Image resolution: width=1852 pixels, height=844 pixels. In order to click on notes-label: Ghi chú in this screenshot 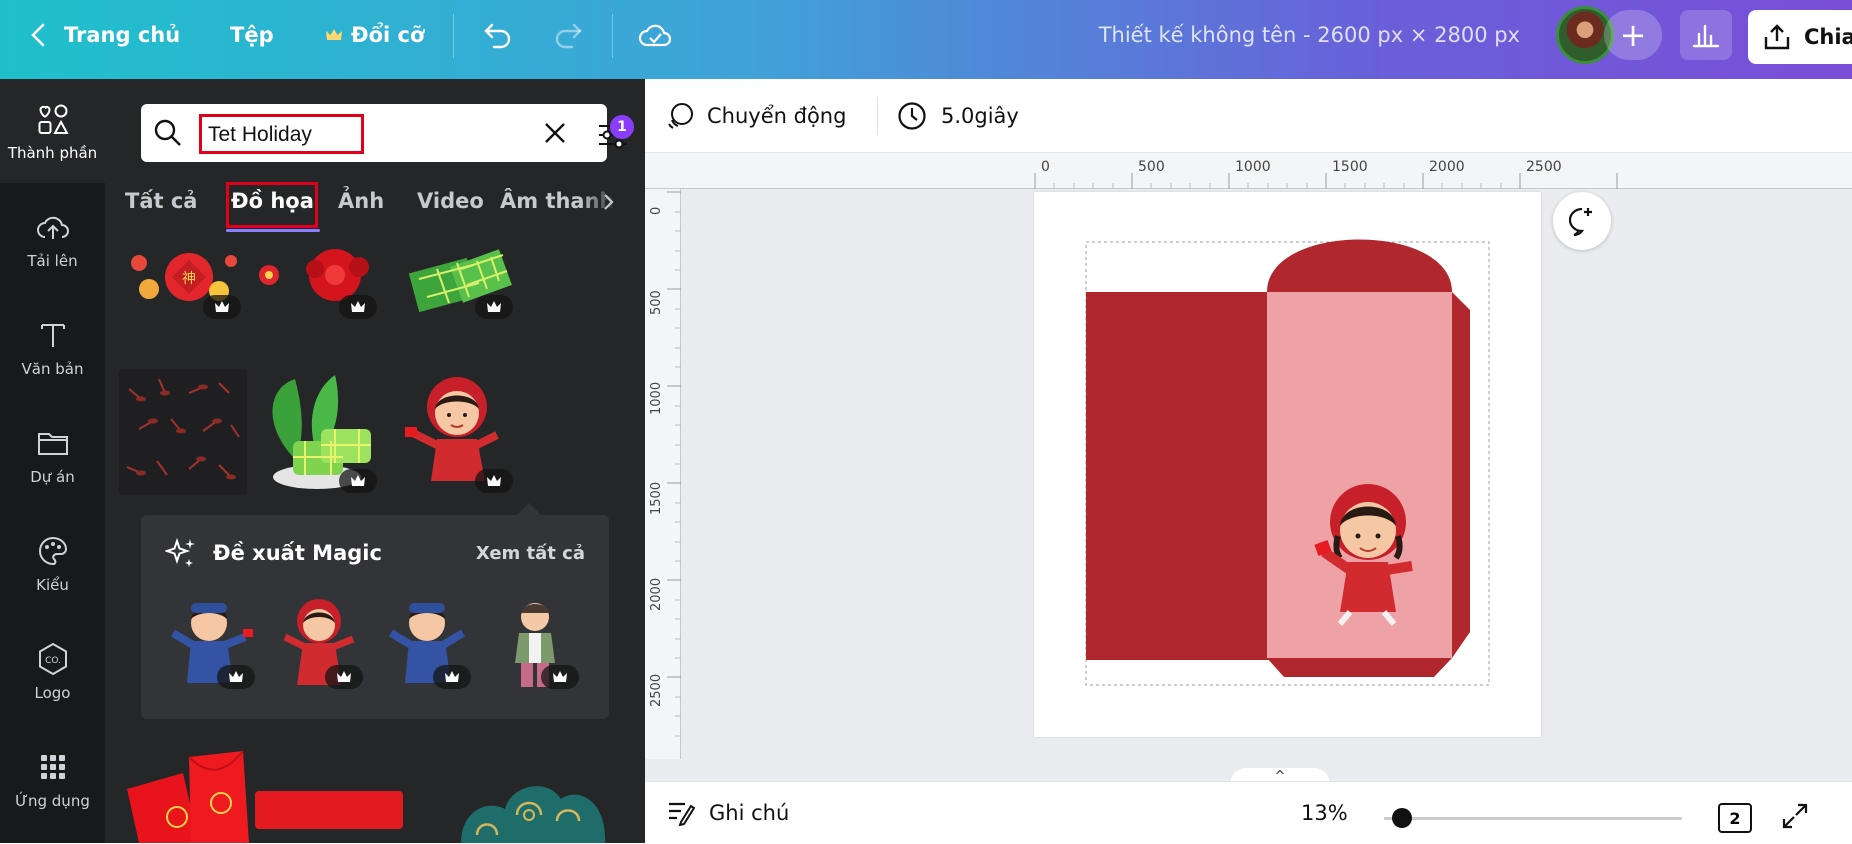, I will do `click(749, 813)`.